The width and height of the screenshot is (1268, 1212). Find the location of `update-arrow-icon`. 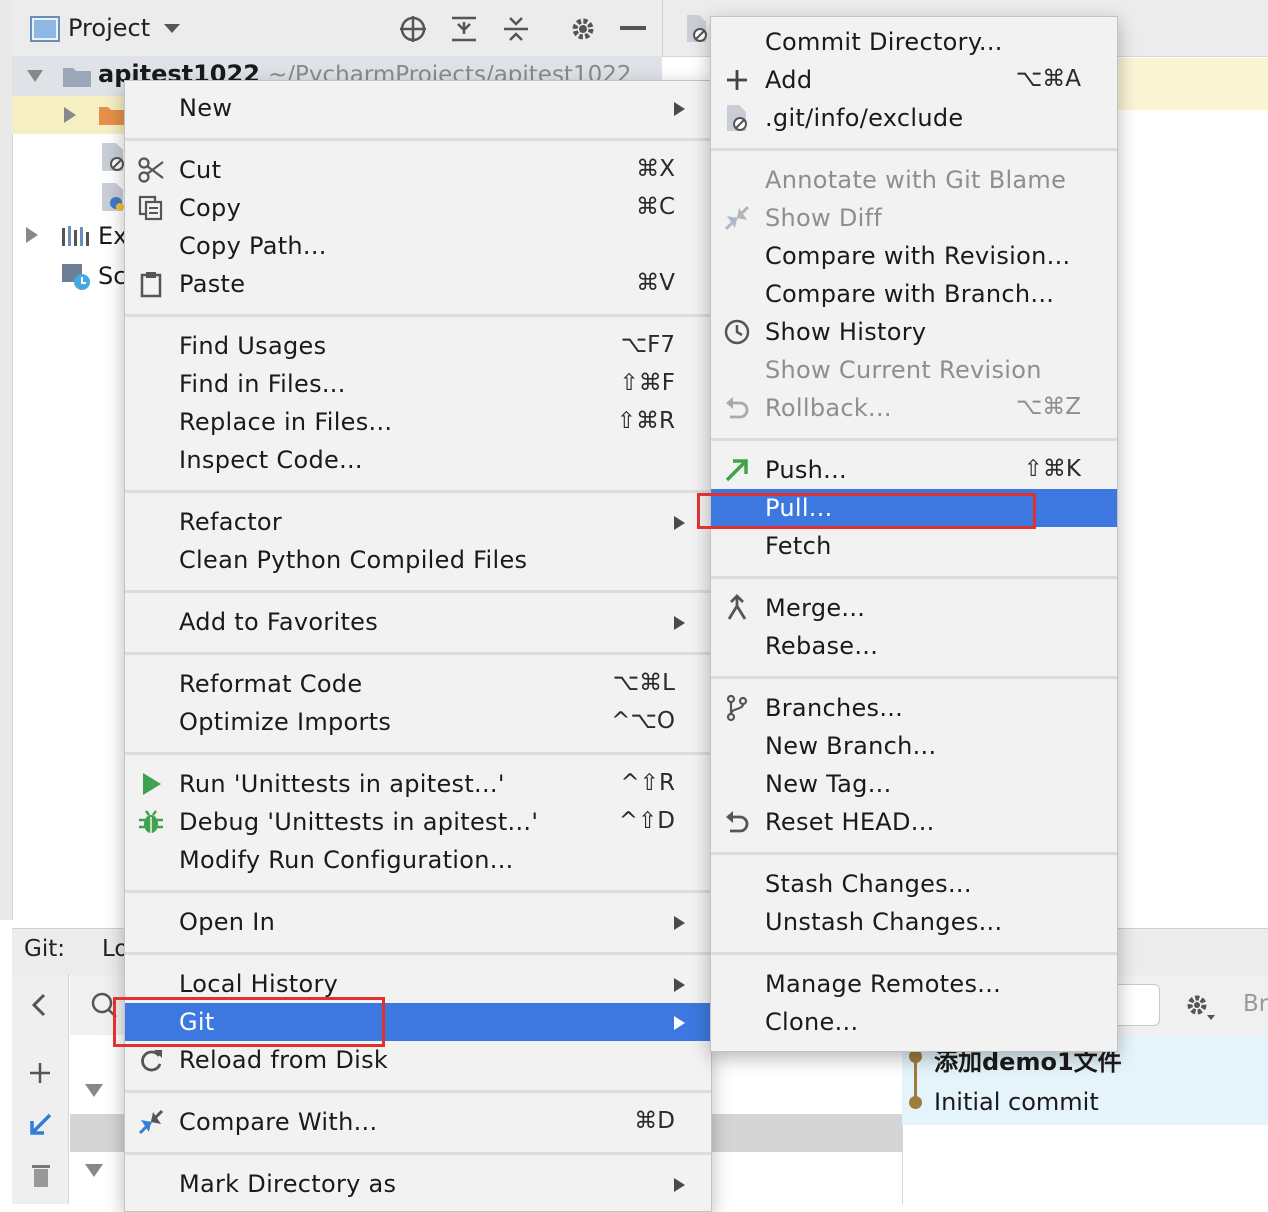

update-arrow-icon is located at coordinates (41, 1124).